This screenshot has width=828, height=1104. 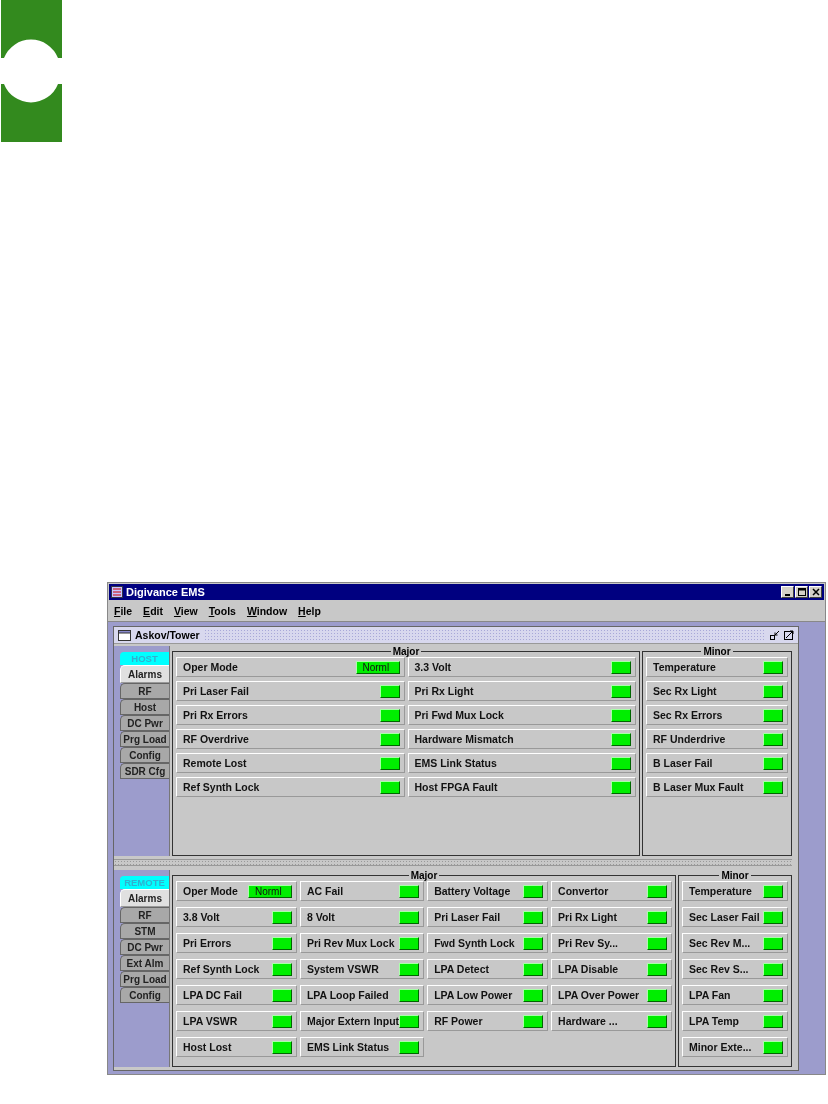 I want to click on menu-item: Tools, so click(x=222, y=611).